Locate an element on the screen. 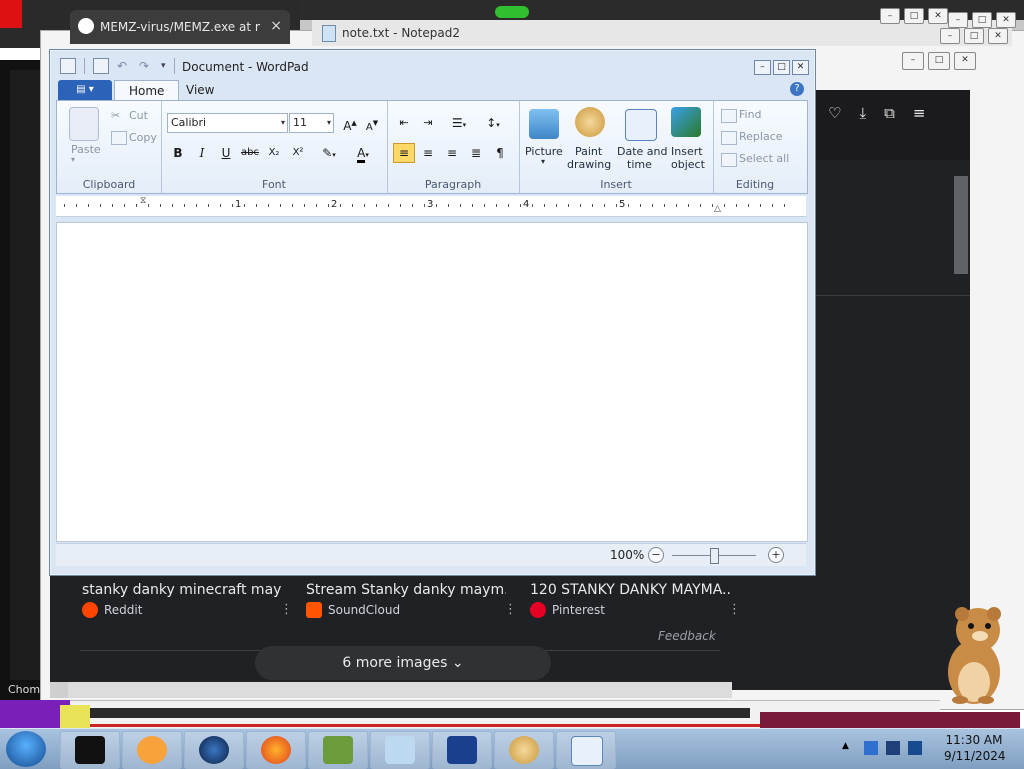 Image resolution: width=1024 pixels, height=769 pixels. paste-button: Paste is located at coordinates (86, 149).